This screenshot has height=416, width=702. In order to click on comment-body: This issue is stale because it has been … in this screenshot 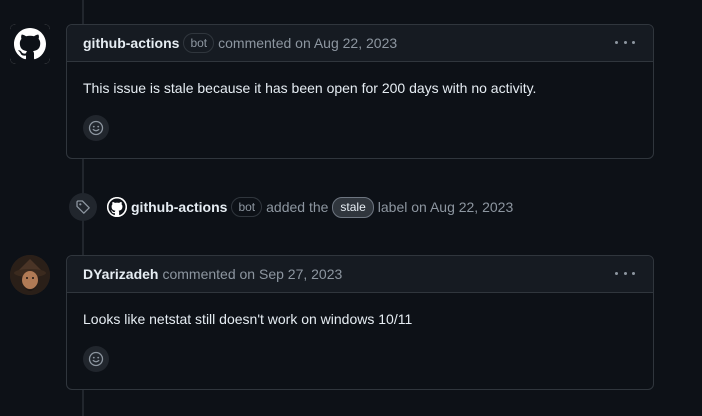, I will do `click(310, 88)`.